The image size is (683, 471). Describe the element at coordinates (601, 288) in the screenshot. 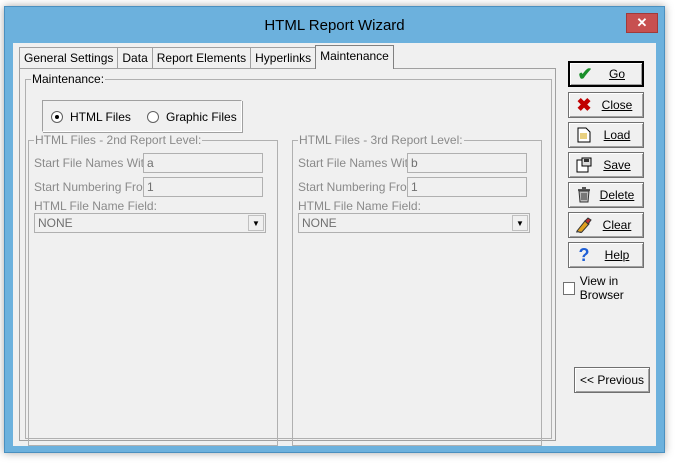

I see `view-in-browser-label: View in Browser` at that location.